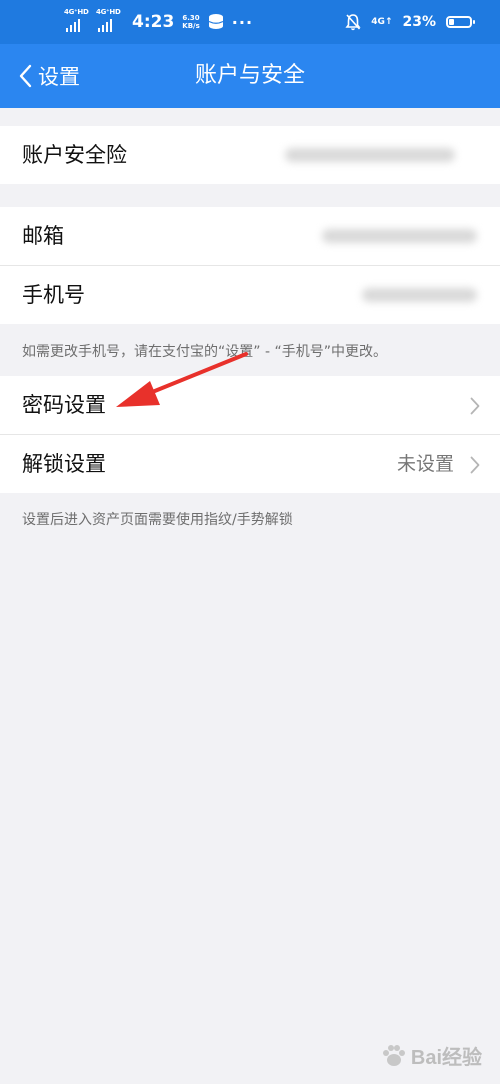 The image size is (500, 1084). What do you see at coordinates (182, 379) in the screenshot?
I see `annotation-arrow` at bounding box center [182, 379].